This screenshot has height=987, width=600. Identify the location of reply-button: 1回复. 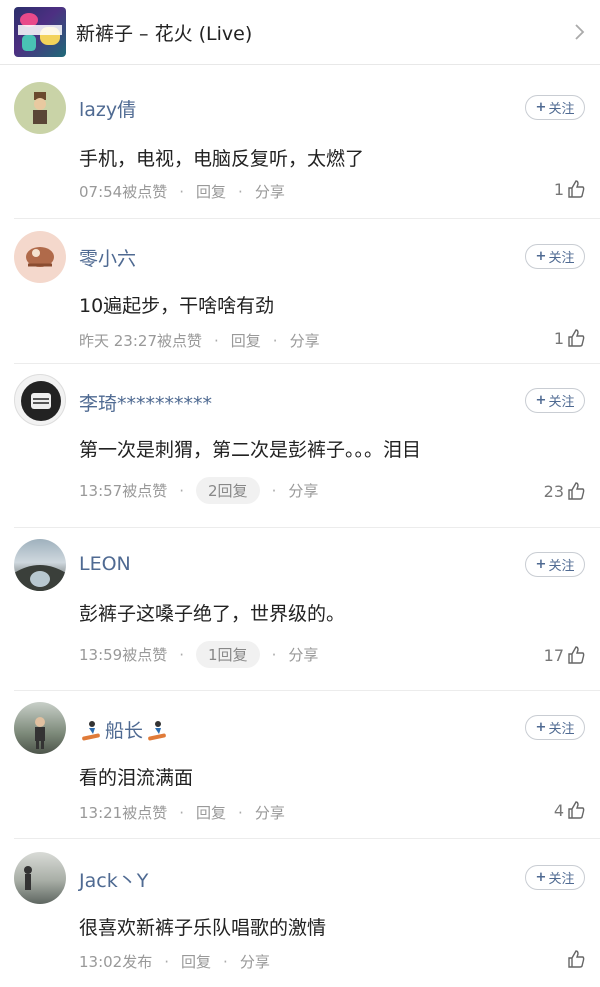
(228, 654).